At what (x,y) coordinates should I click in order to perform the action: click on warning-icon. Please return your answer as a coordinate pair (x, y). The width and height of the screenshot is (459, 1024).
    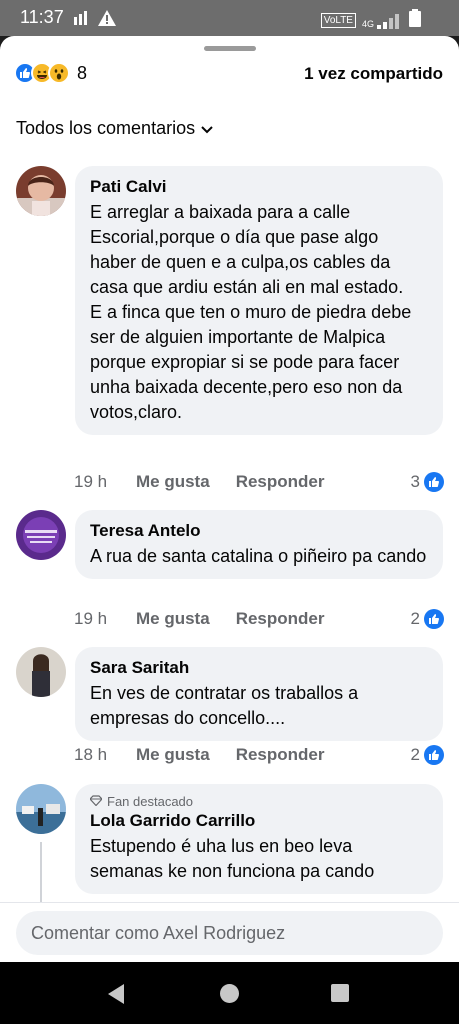
    Looking at the image, I should click on (107, 20).